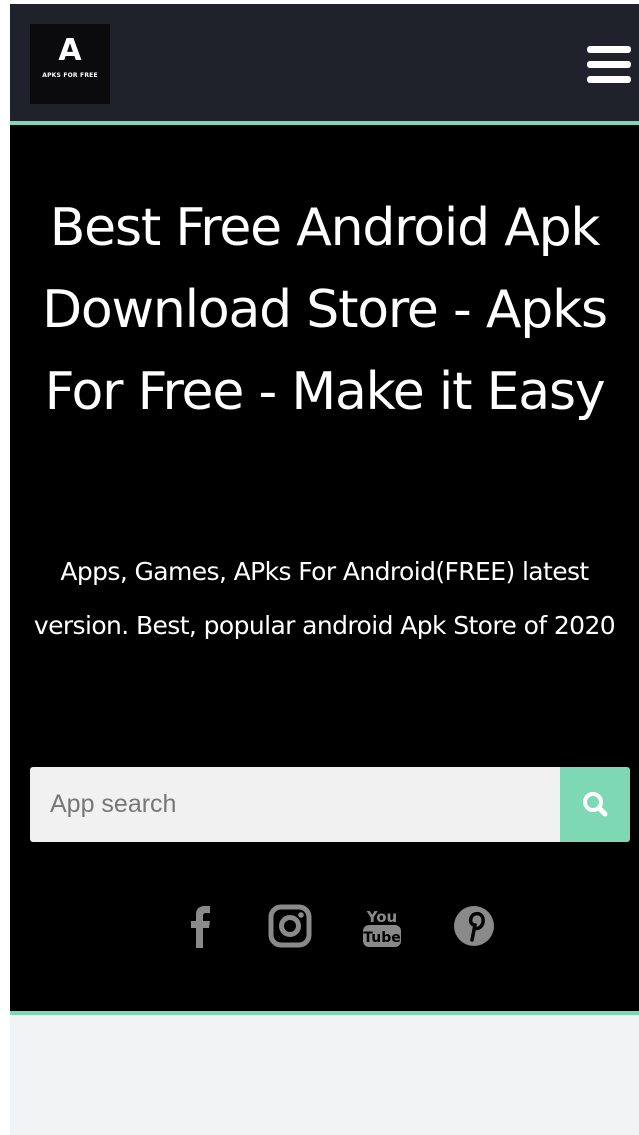 The width and height of the screenshot is (639, 1135). I want to click on facebook-icon, so click(200, 925).